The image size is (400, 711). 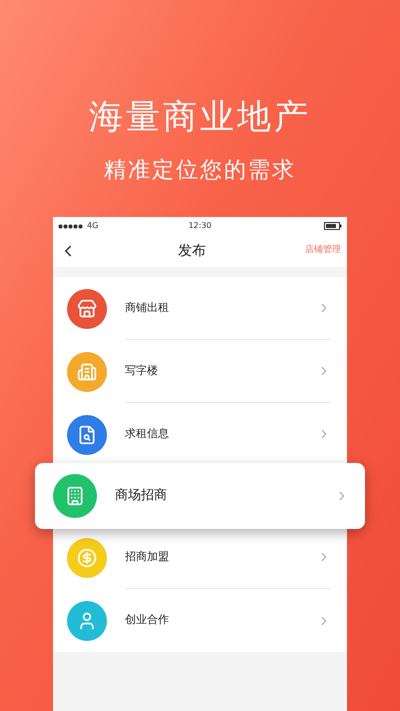 I want to click on money-bag-icon, so click(x=87, y=558).